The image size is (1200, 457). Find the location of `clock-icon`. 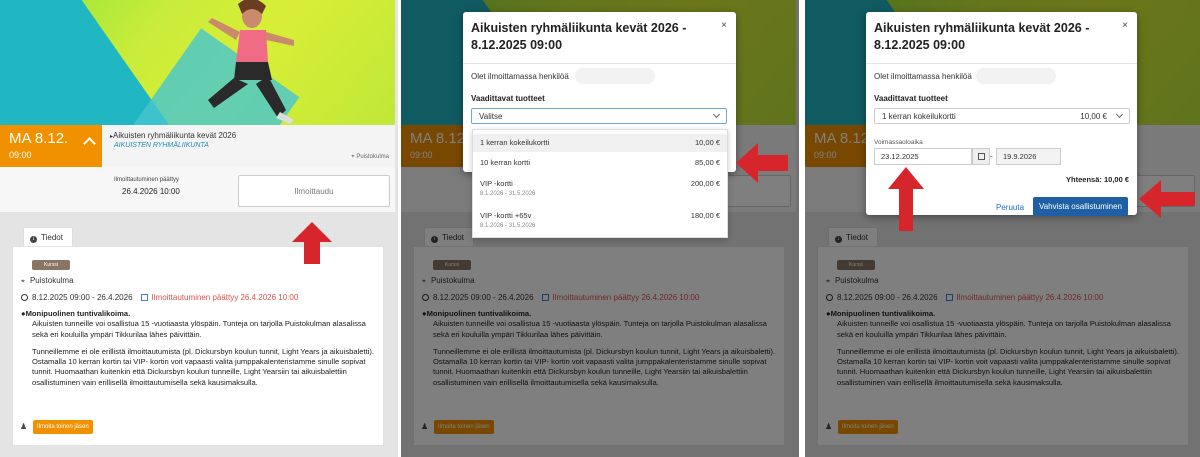

clock-icon is located at coordinates (24, 297).